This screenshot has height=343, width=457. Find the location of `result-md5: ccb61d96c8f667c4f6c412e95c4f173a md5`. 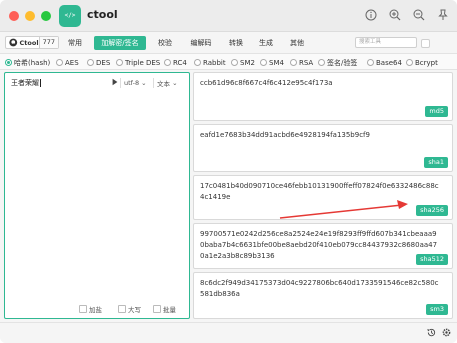

result-md5: ccb61d96c8f667c4f6c412e95c4f173a md5 is located at coordinates (323, 96).